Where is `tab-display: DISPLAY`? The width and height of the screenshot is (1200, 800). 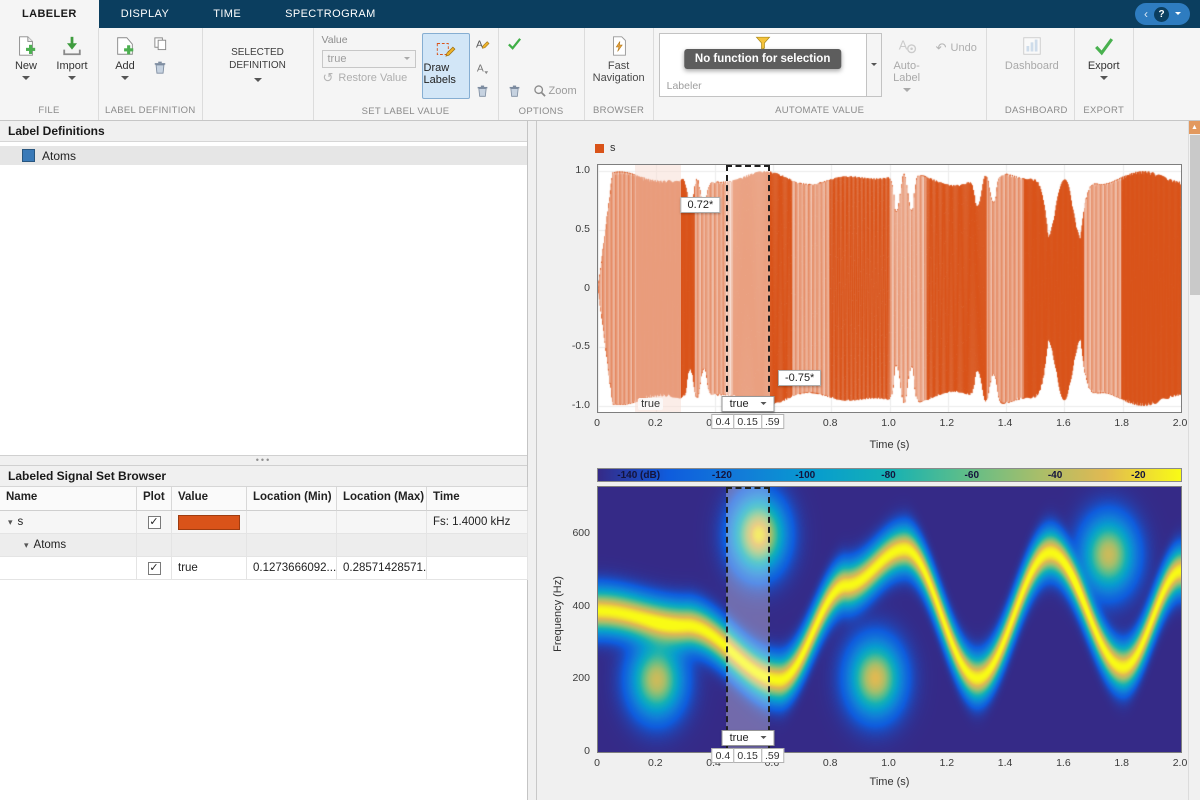 tab-display: DISPLAY is located at coordinates (145, 14).